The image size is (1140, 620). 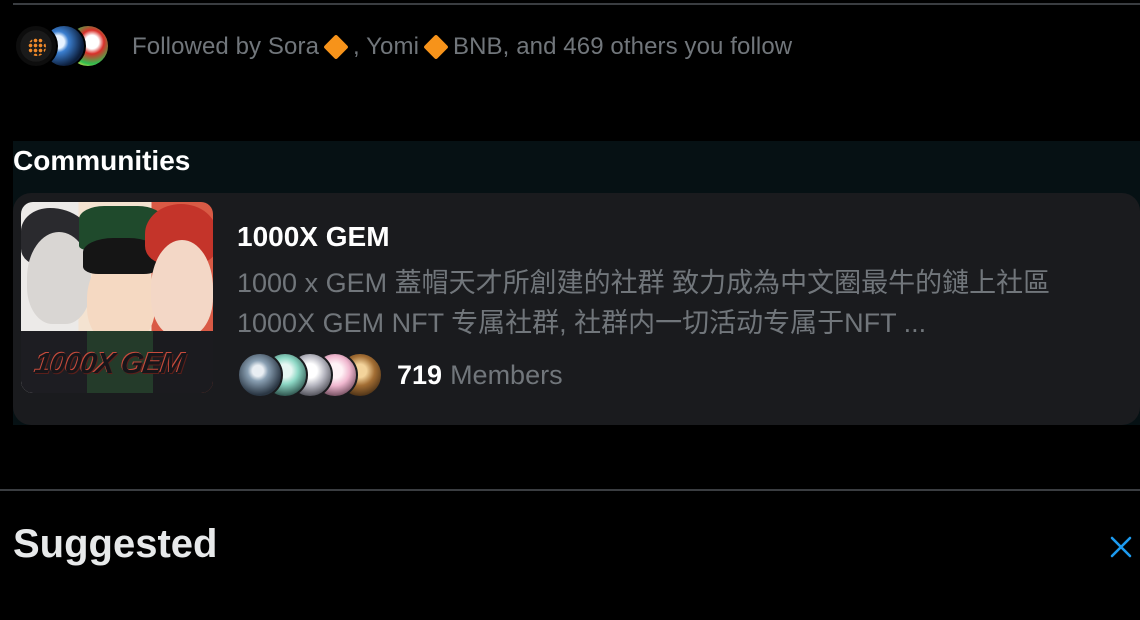 I want to click on member-count-text: 719 Members, so click(x=480, y=375).